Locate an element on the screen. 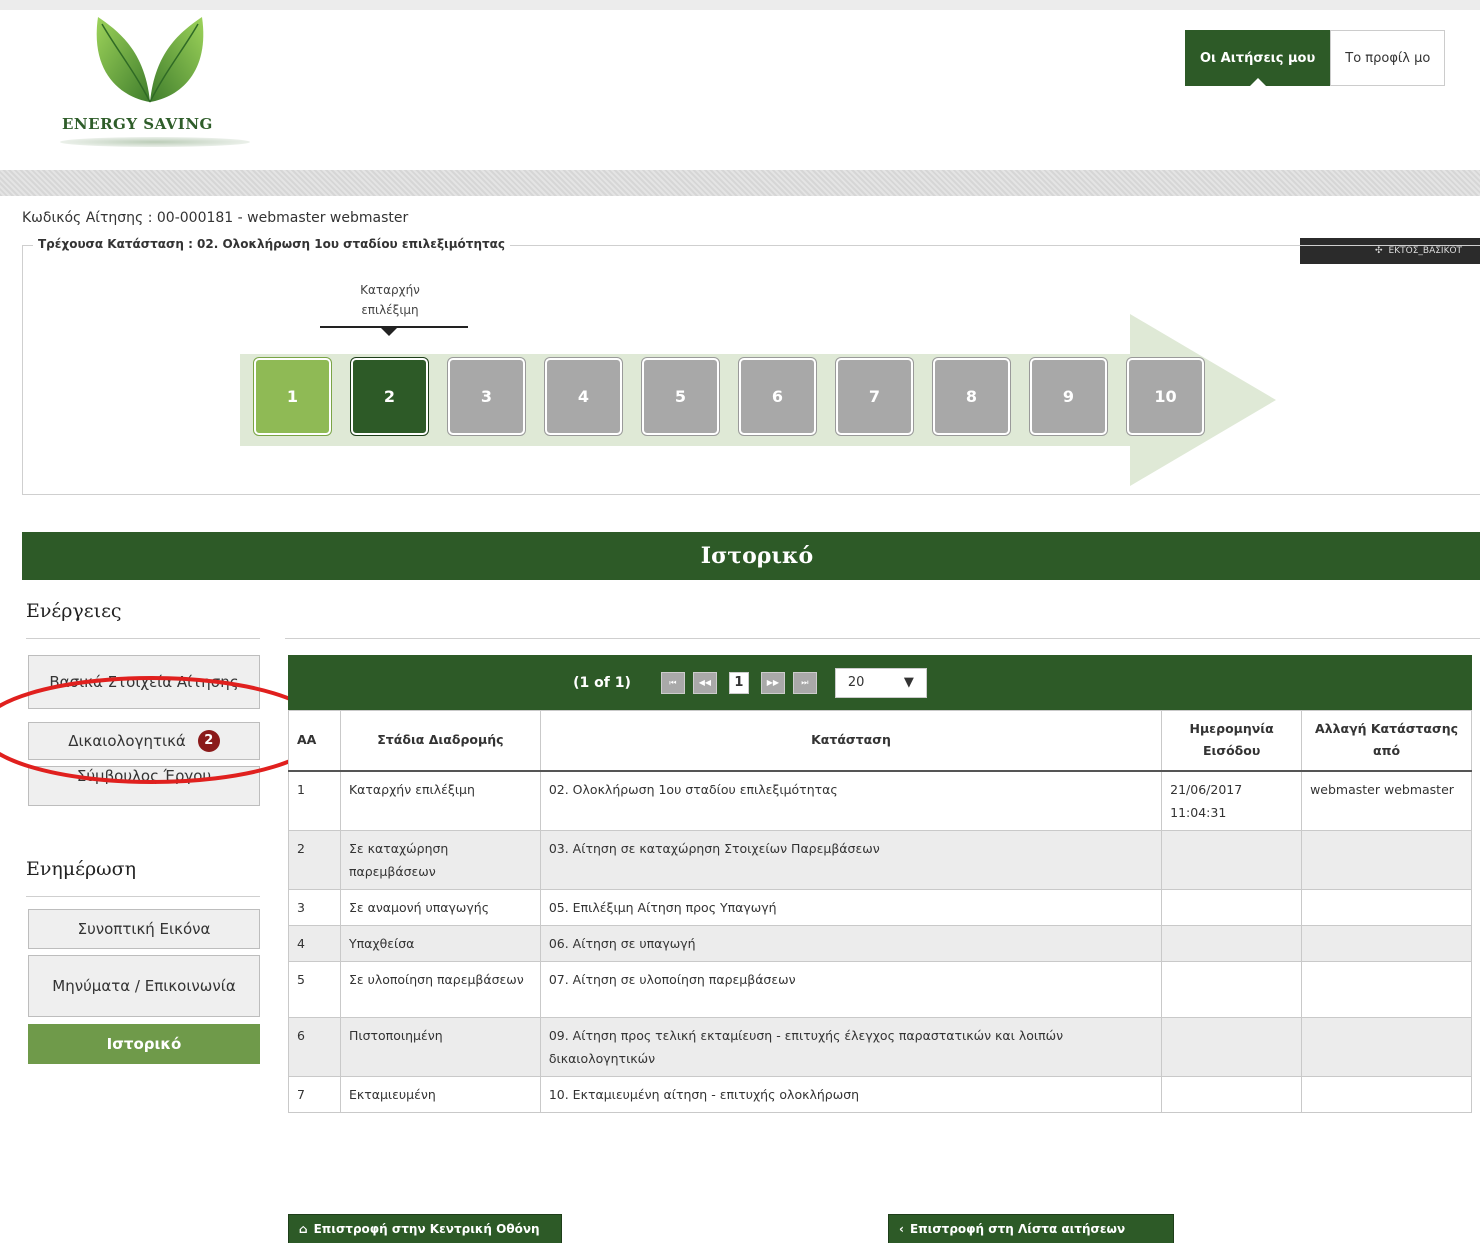 This screenshot has width=1480, height=1243. col-header-date: Ημερομηνία Εισόδου is located at coordinates (1232, 740).